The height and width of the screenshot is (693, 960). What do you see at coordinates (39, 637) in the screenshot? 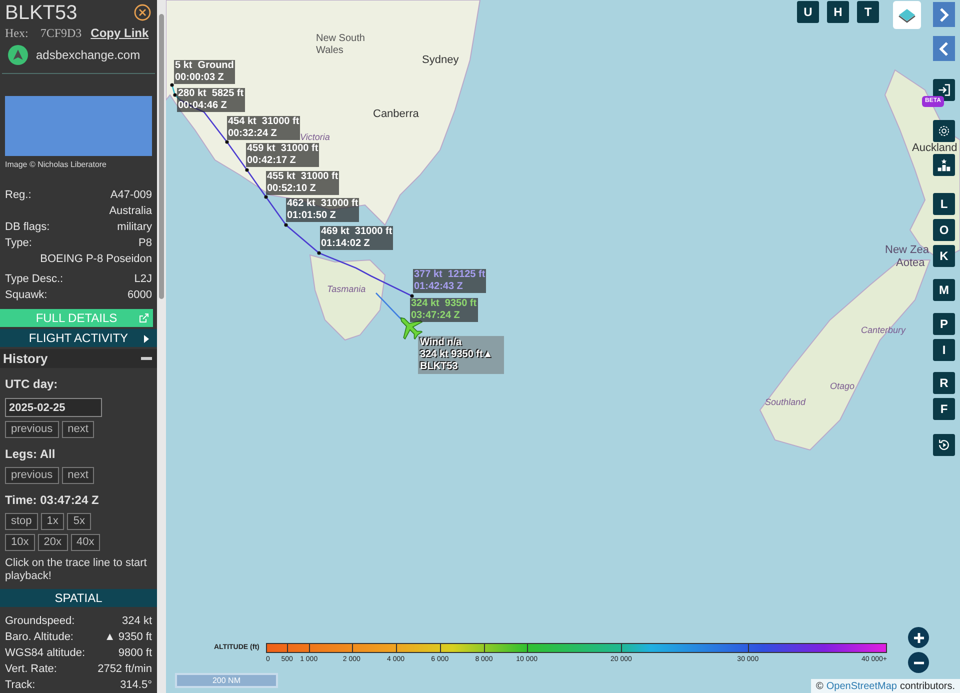
I see `spatial-label: Baro. Altitude:` at bounding box center [39, 637].